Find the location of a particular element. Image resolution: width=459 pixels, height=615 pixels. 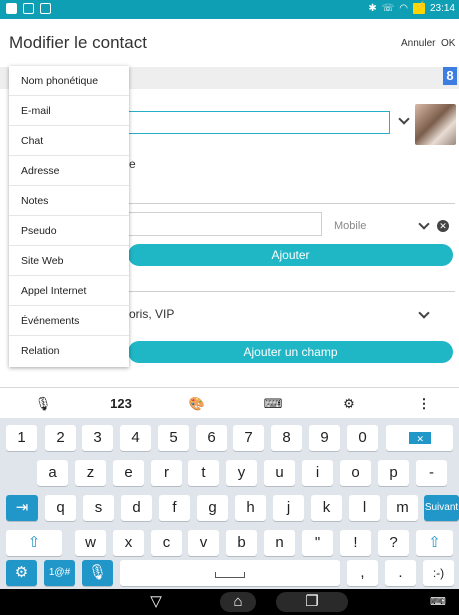

more-options-icon: ⋮ is located at coordinates (424, 404).